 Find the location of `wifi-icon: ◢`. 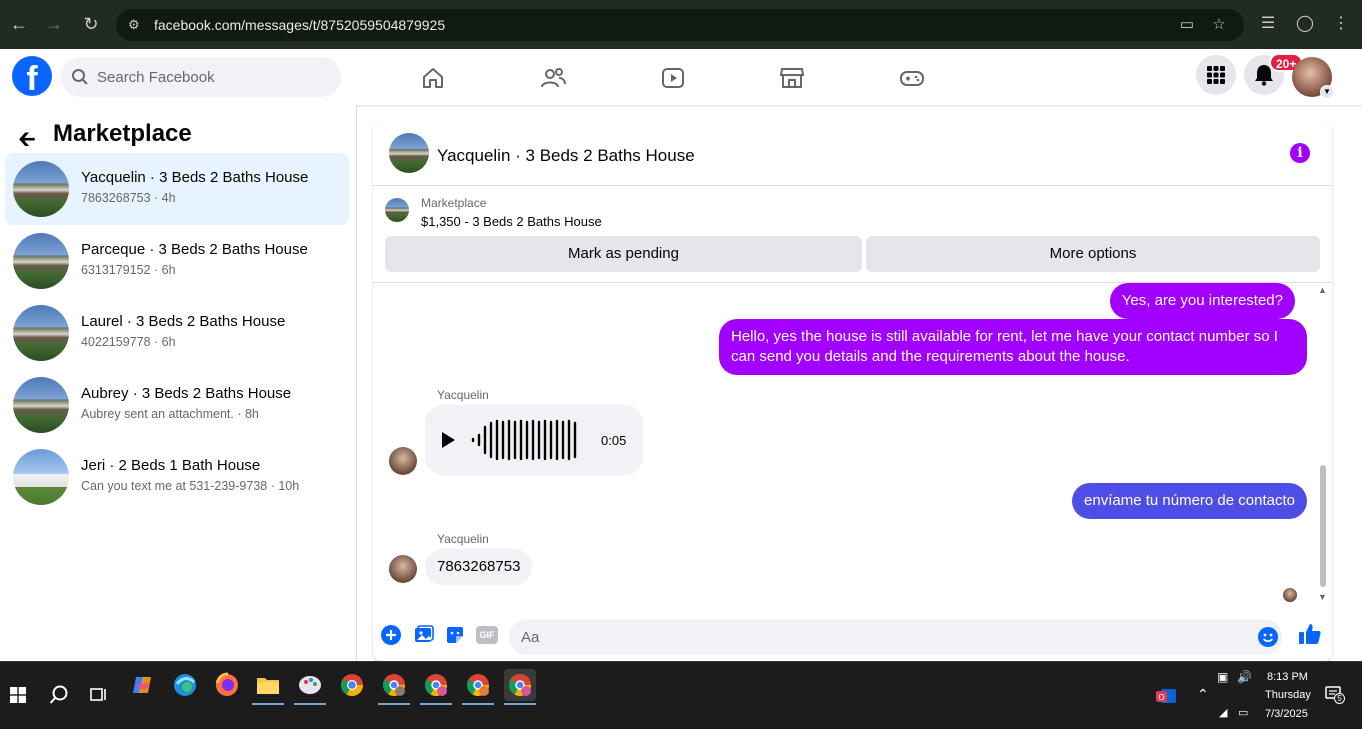

wifi-icon: ◢ is located at coordinates (1223, 712).